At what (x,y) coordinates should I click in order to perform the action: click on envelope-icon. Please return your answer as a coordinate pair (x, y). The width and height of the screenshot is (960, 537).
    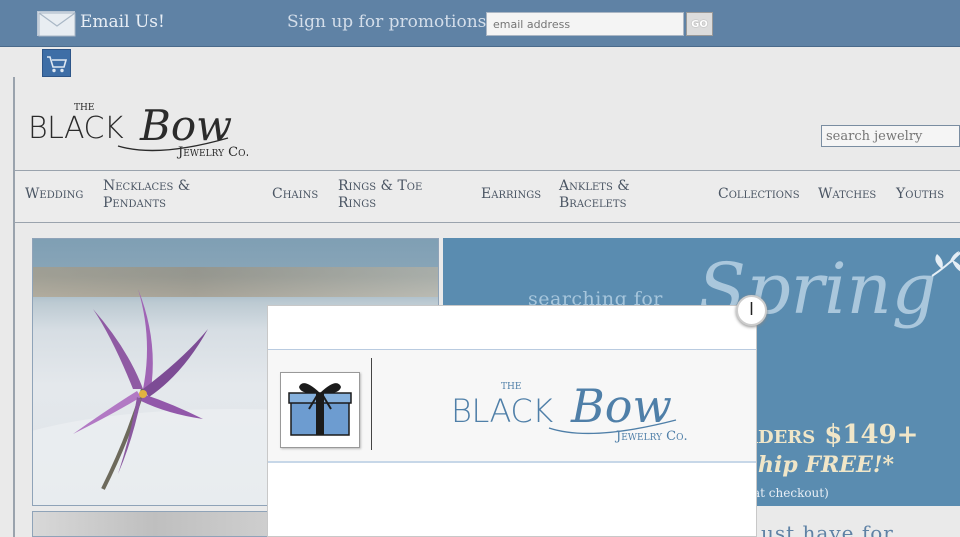
    Looking at the image, I should click on (56, 24).